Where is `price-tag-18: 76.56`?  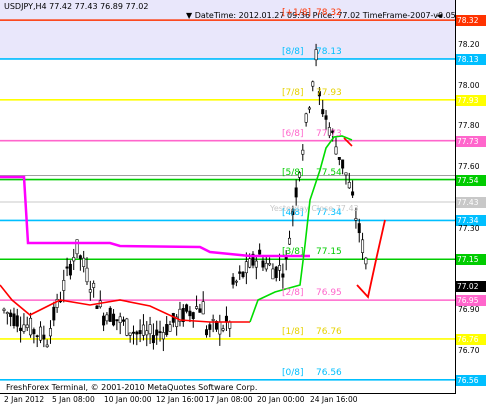 price-tag-18: 76.56 is located at coordinates (471, 380).